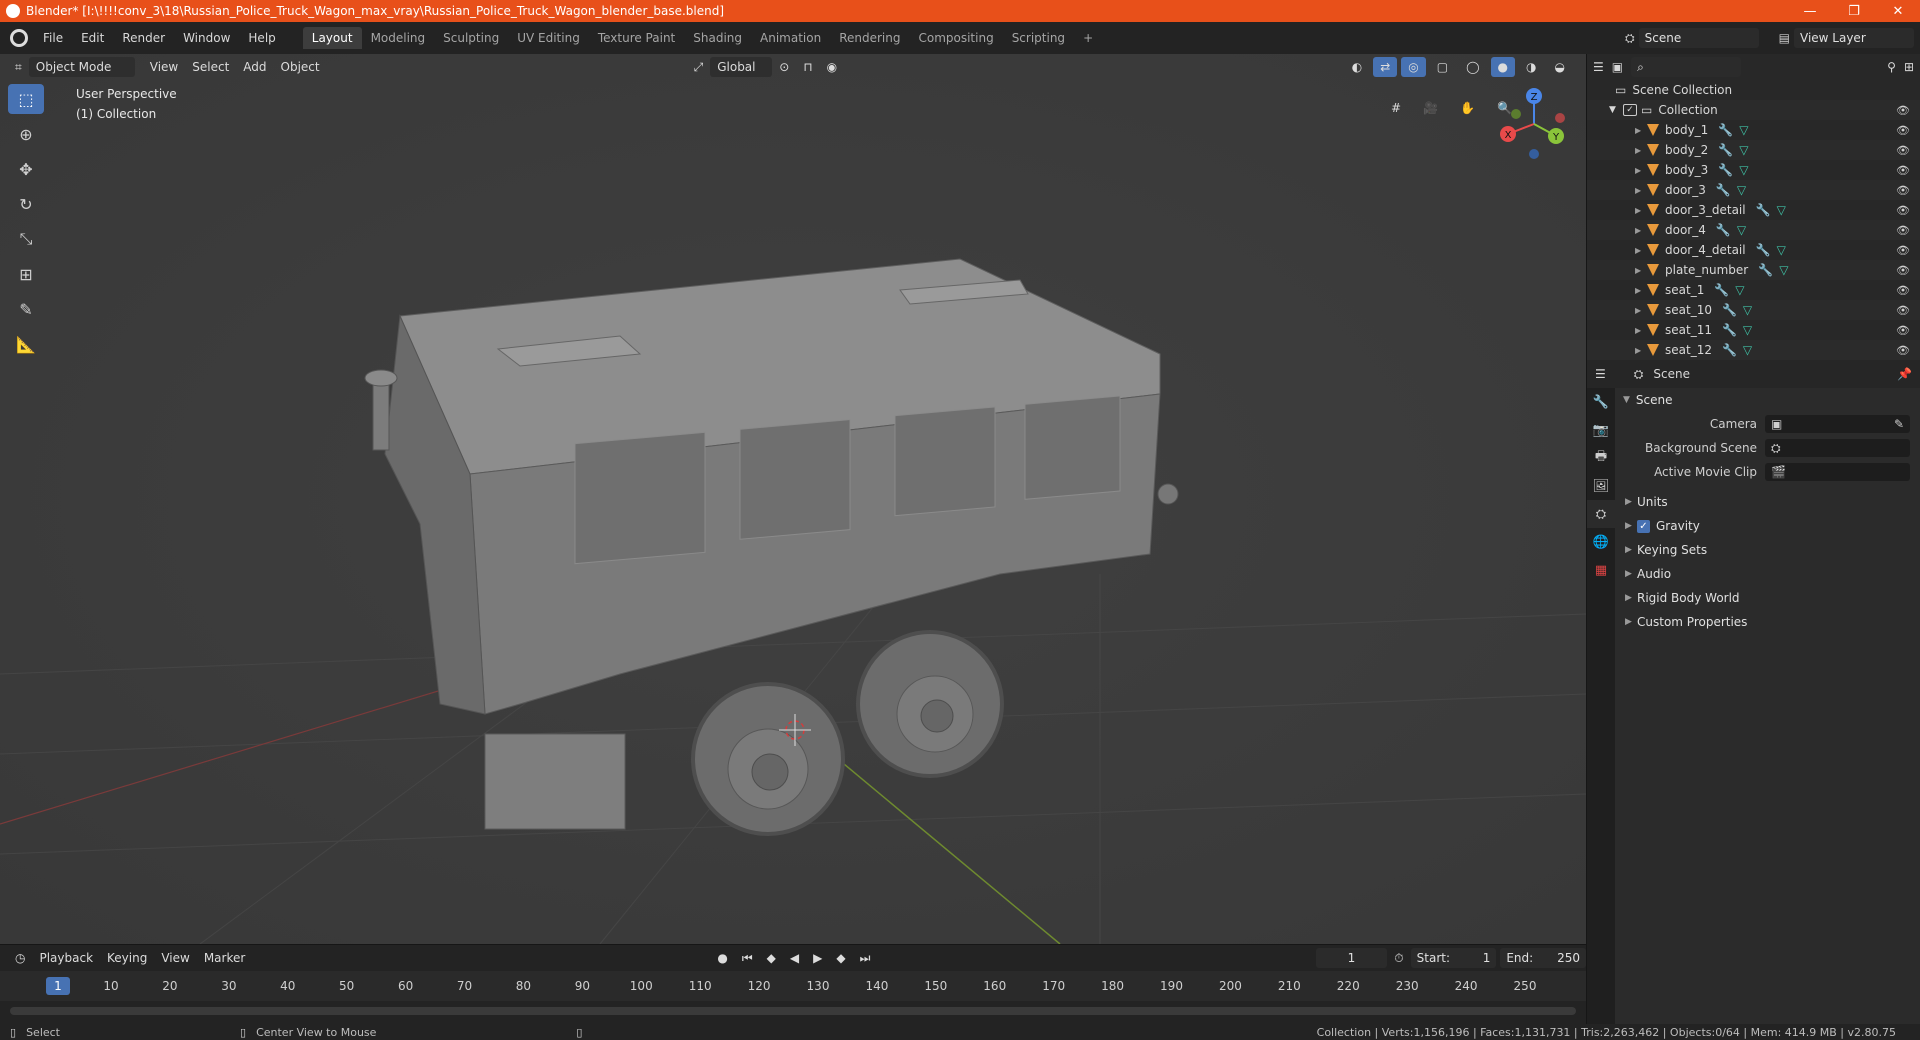 This screenshot has width=1920, height=1040. What do you see at coordinates (26, 99) in the screenshot?
I see `select-box-icon: ⬚` at bounding box center [26, 99].